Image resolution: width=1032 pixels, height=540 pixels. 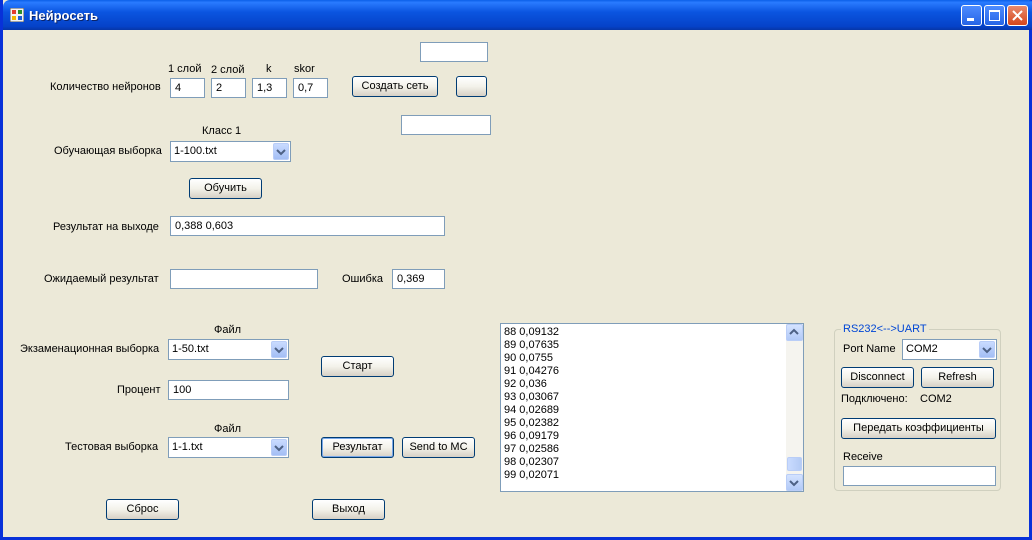 I want to click on blank-button, so click(x=471, y=86).